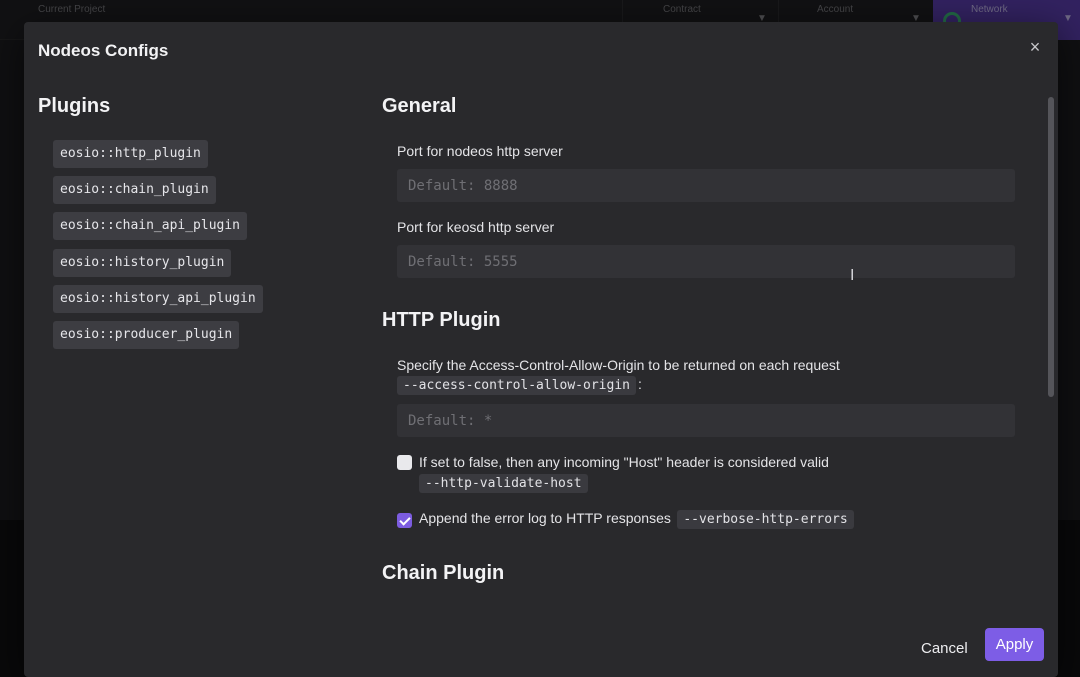 This screenshot has height=677, width=1080. Describe the element at coordinates (443, 573) in the screenshot. I see `chain-plugin-heading: Chain Plugin` at that location.